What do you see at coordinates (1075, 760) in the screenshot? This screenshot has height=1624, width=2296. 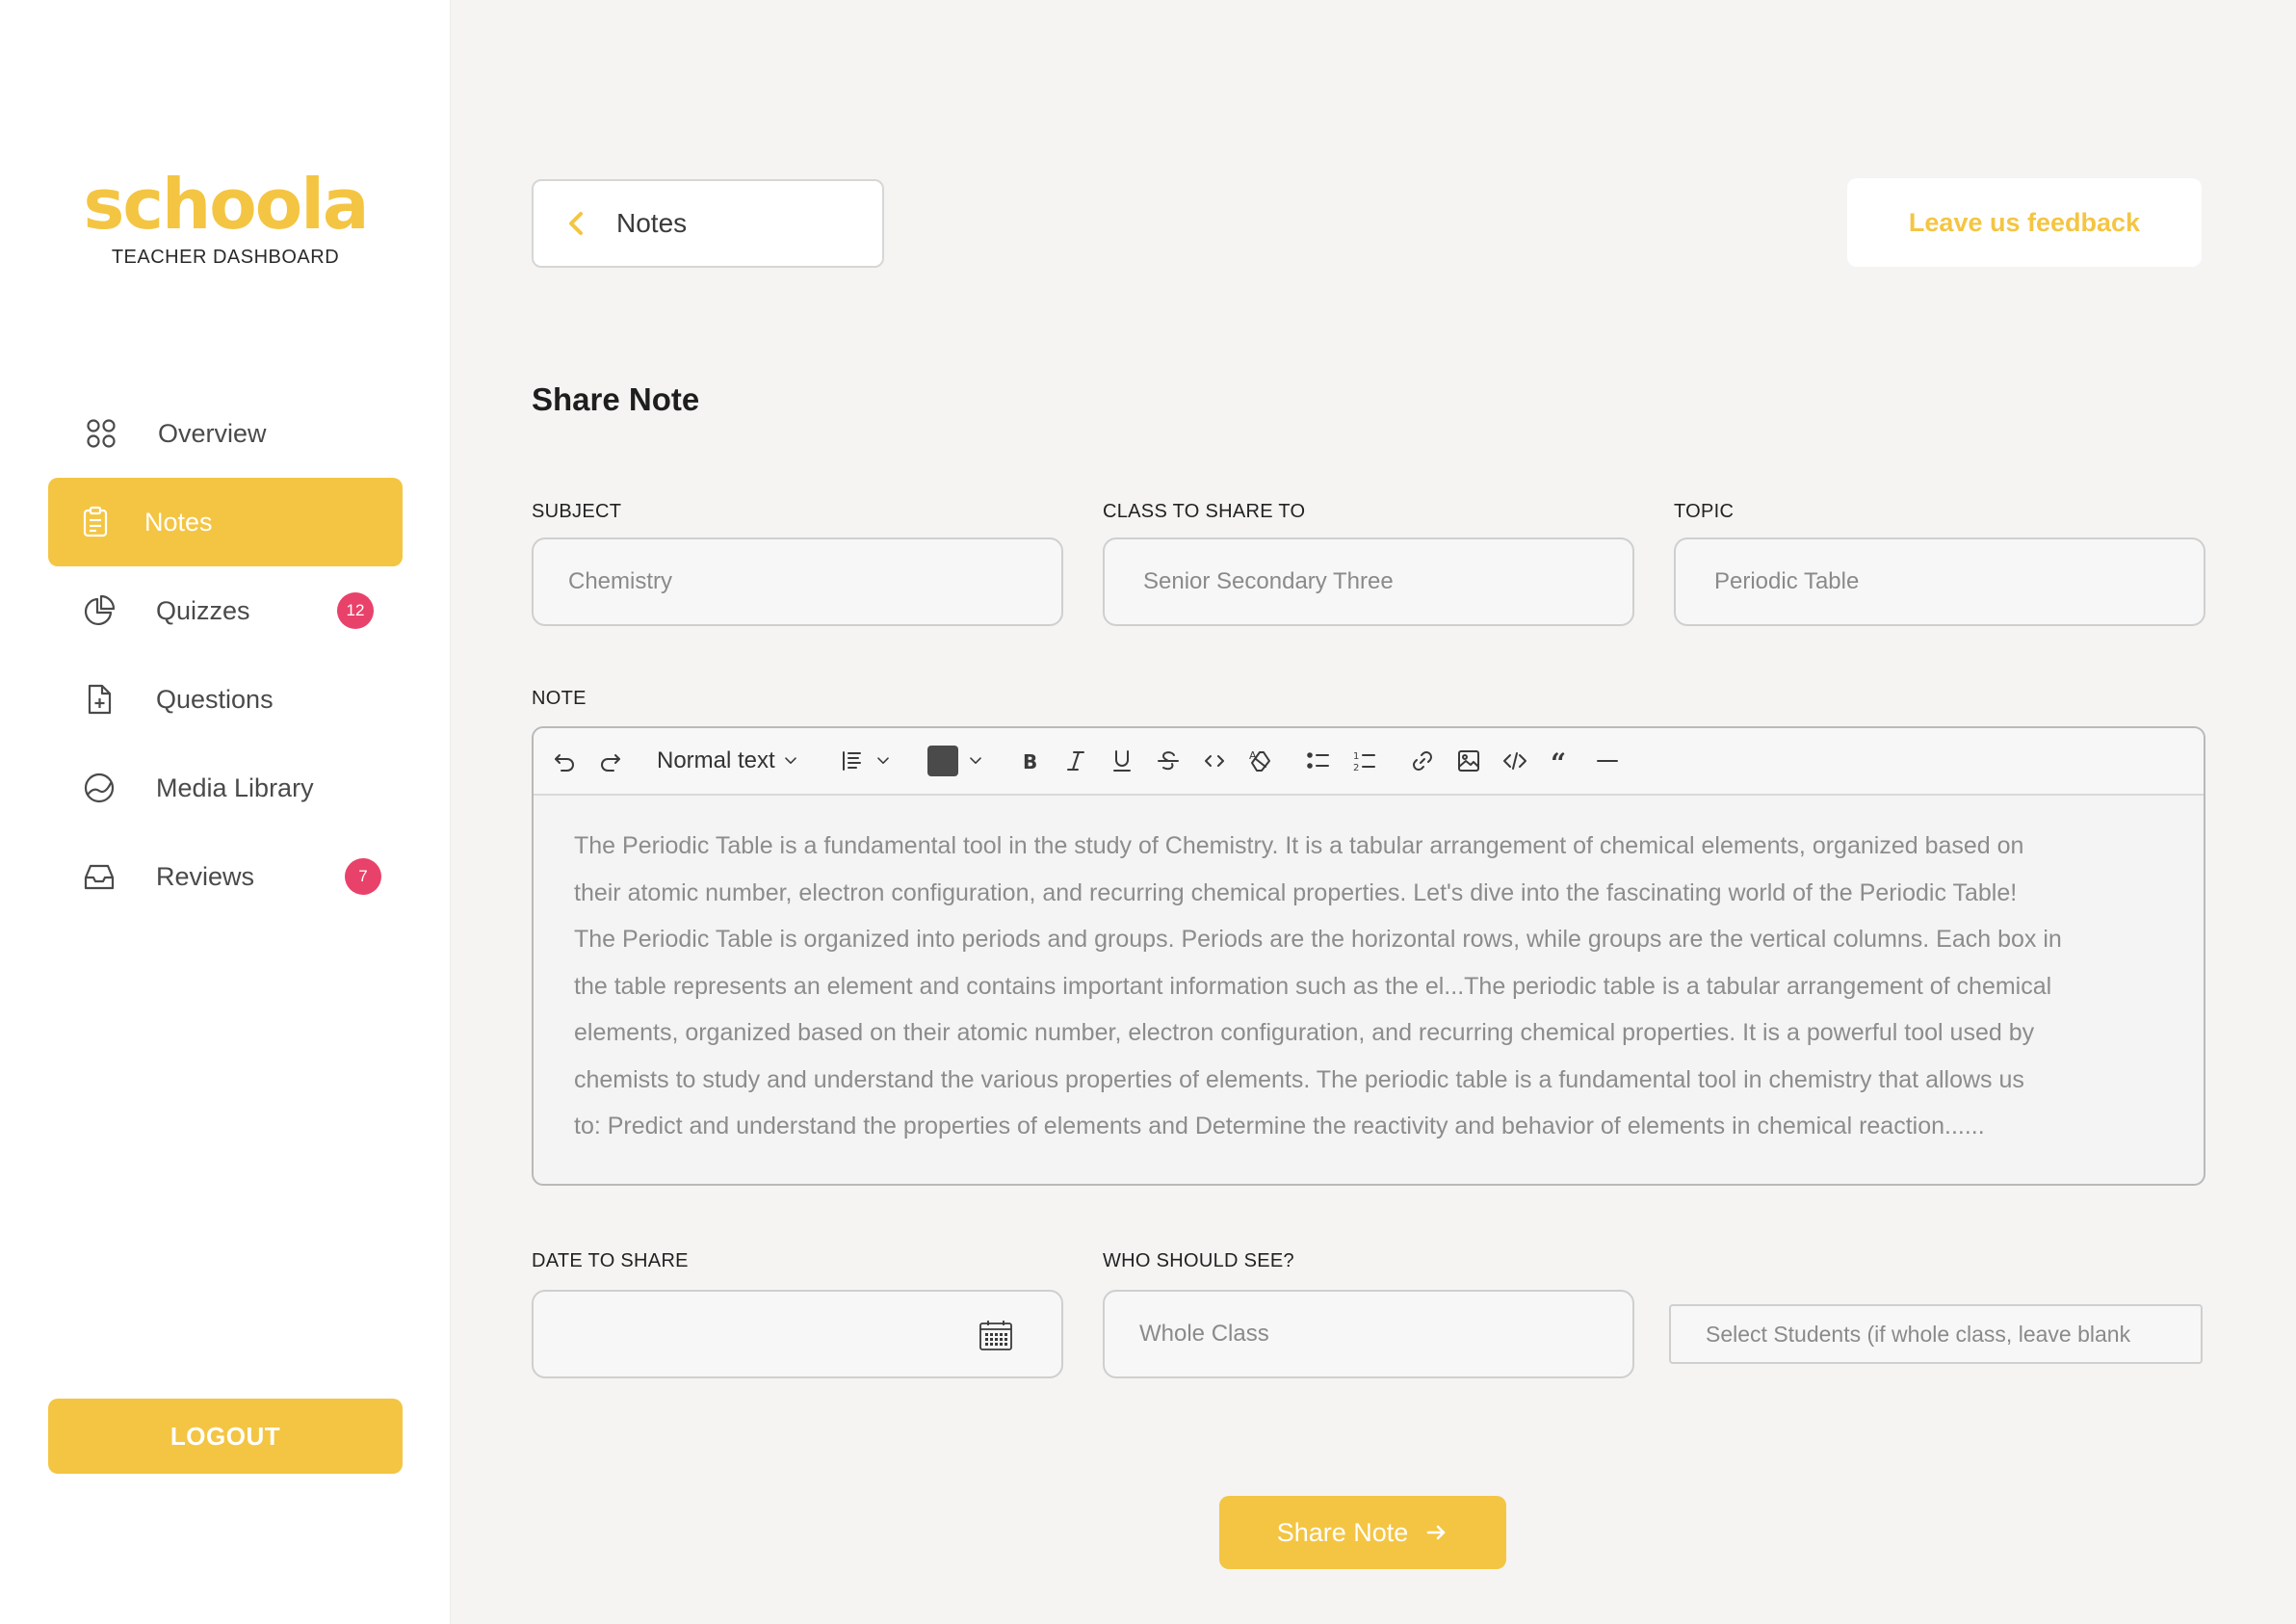 I see `italic-icon` at bounding box center [1075, 760].